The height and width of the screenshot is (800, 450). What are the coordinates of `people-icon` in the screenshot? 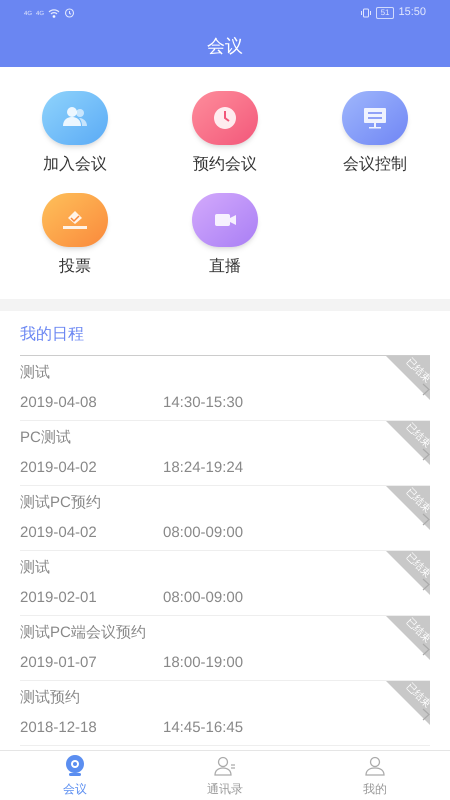 It's located at (75, 118).